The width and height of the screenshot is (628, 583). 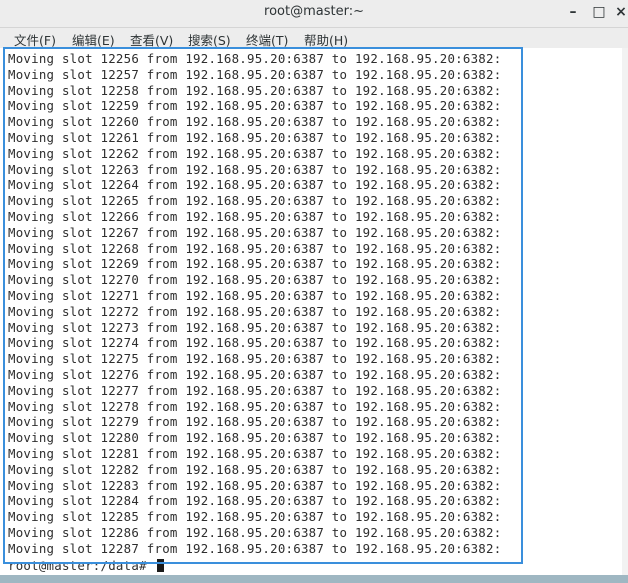 What do you see at coordinates (326, 39) in the screenshot?
I see `menu-help: 帮助(H)` at bounding box center [326, 39].